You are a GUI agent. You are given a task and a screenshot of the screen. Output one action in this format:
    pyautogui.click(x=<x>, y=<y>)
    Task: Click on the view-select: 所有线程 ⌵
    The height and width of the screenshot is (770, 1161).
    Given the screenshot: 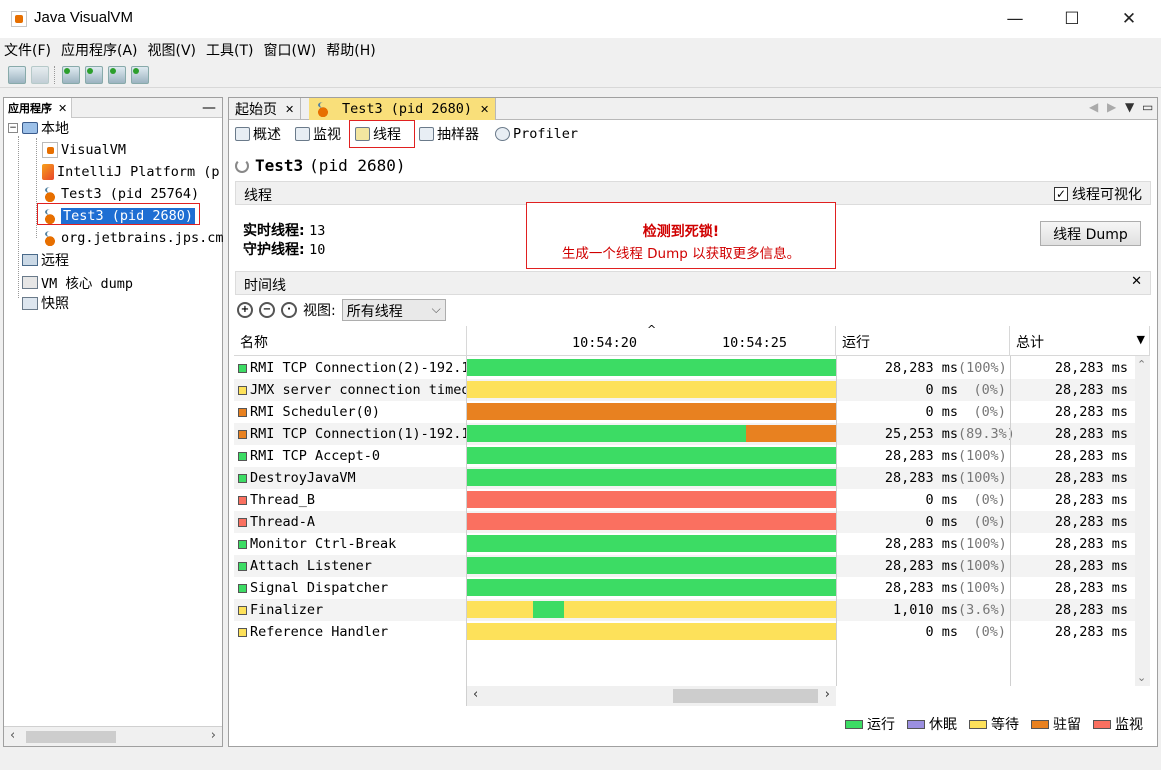 What is the action you would take?
    pyautogui.click(x=393, y=310)
    